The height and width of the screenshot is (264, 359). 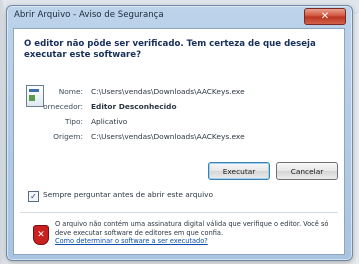 I want to click on detail-row-type: Tipo: Aplicativo, so click(x=179, y=123).